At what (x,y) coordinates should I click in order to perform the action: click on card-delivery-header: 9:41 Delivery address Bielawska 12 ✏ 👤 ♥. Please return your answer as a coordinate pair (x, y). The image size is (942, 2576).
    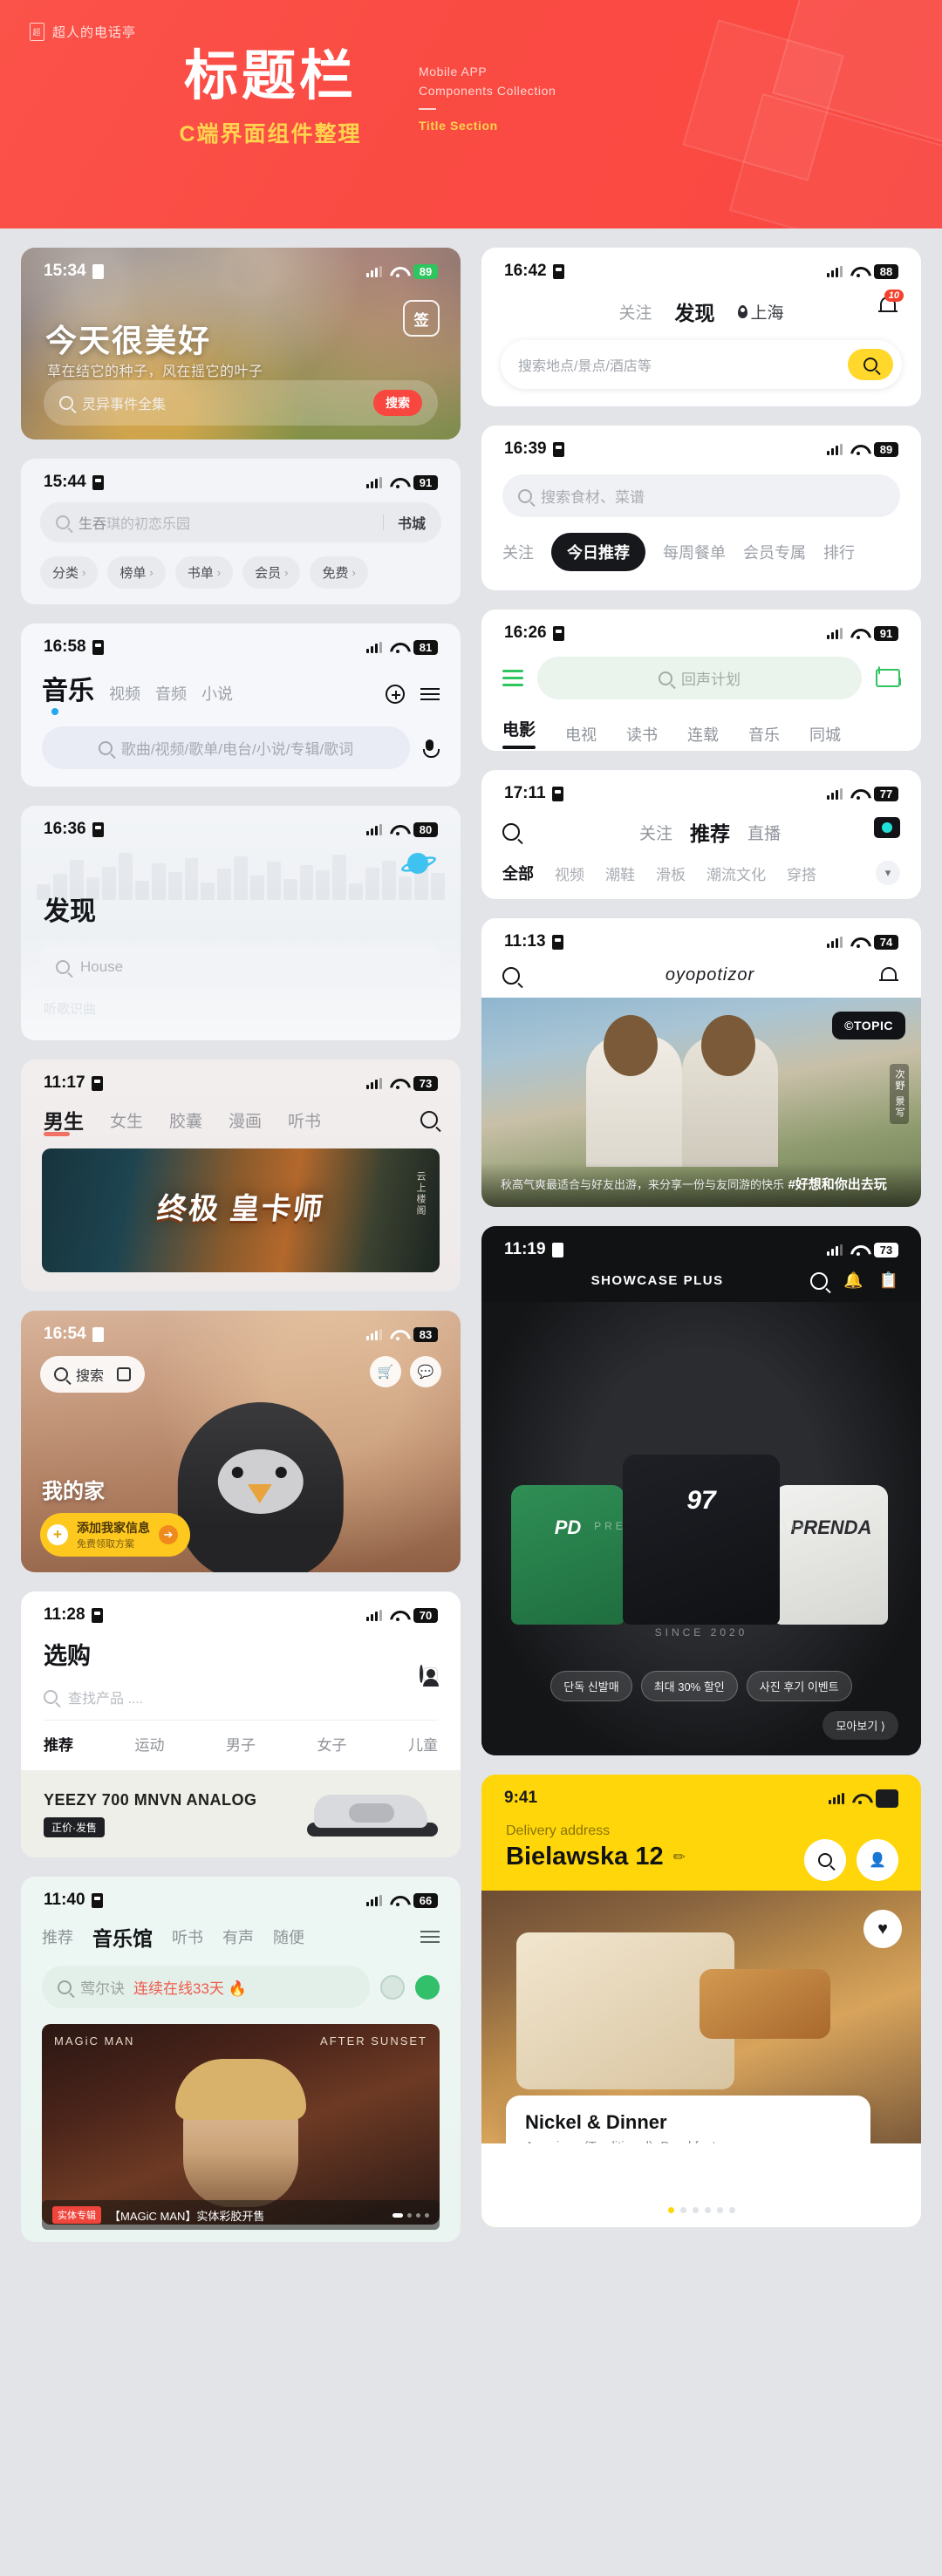
    Looking at the image, I should click on (701, 2001).